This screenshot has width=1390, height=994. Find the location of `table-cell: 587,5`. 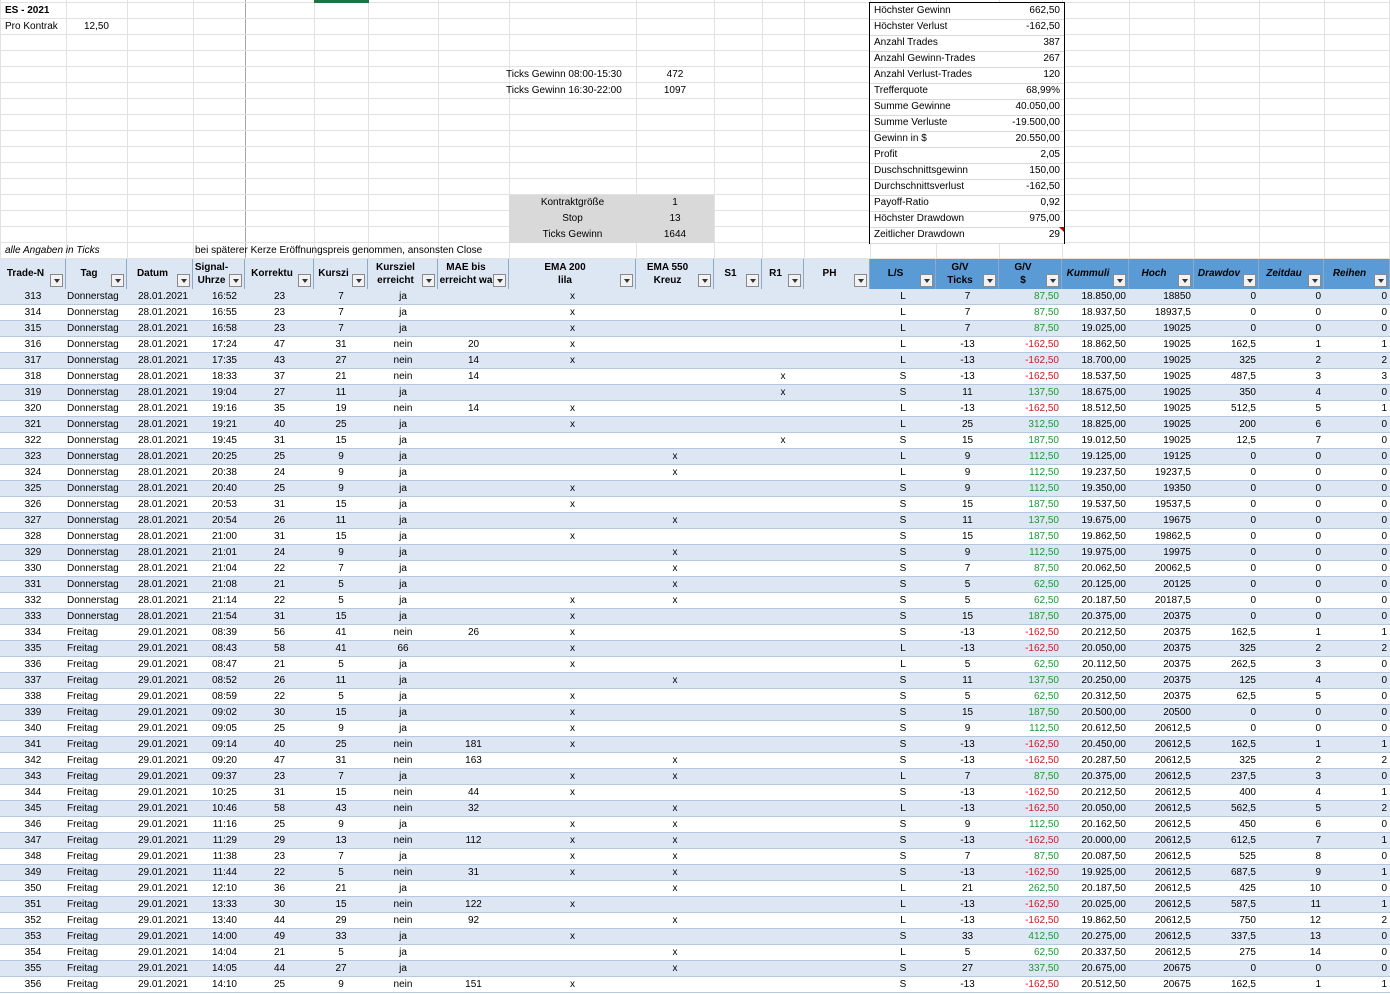

table-cell: 587,5 is located at coordinates (1226, 904).